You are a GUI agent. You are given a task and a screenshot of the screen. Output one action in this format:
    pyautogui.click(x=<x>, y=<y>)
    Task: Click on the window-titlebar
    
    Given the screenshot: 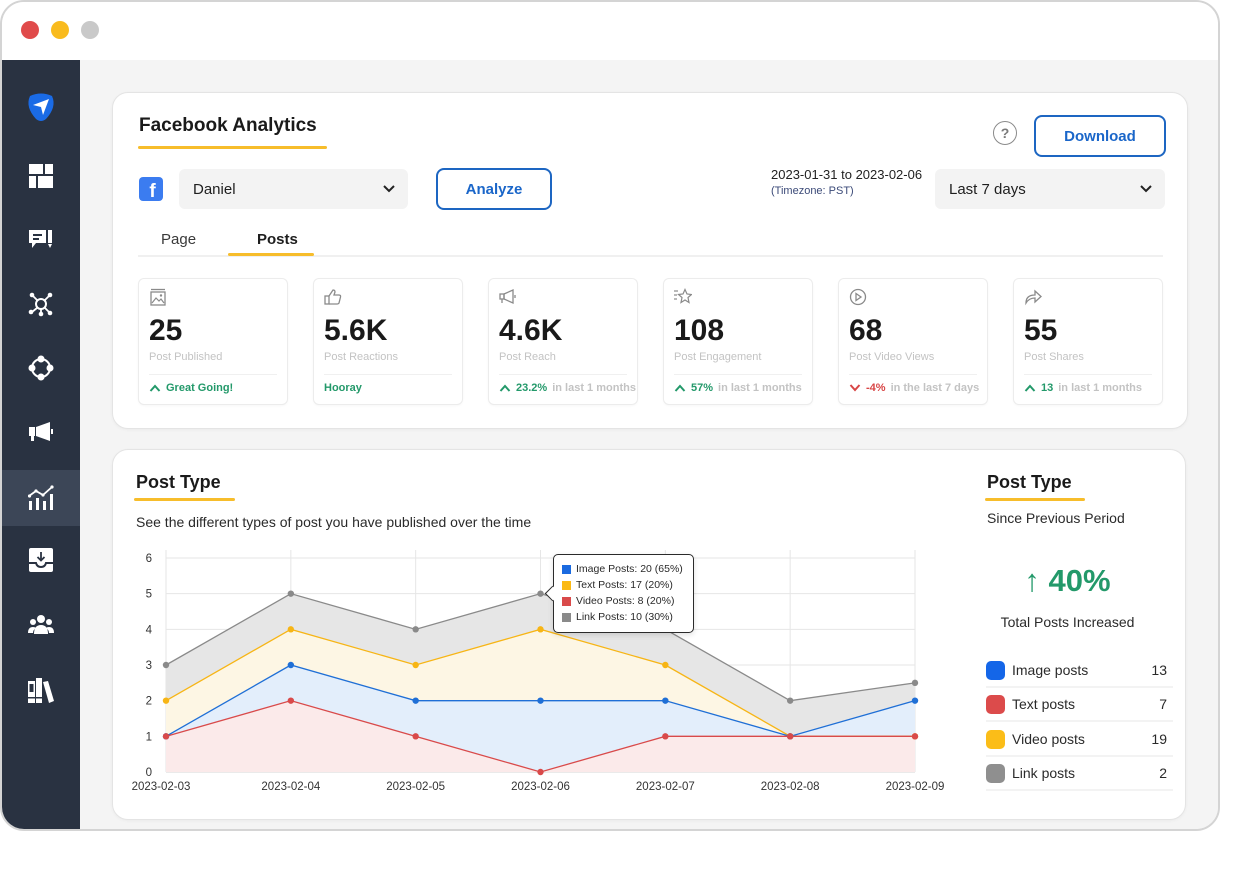 What is the action you would take?
    pyautogui.click(x=610, y=31)
    